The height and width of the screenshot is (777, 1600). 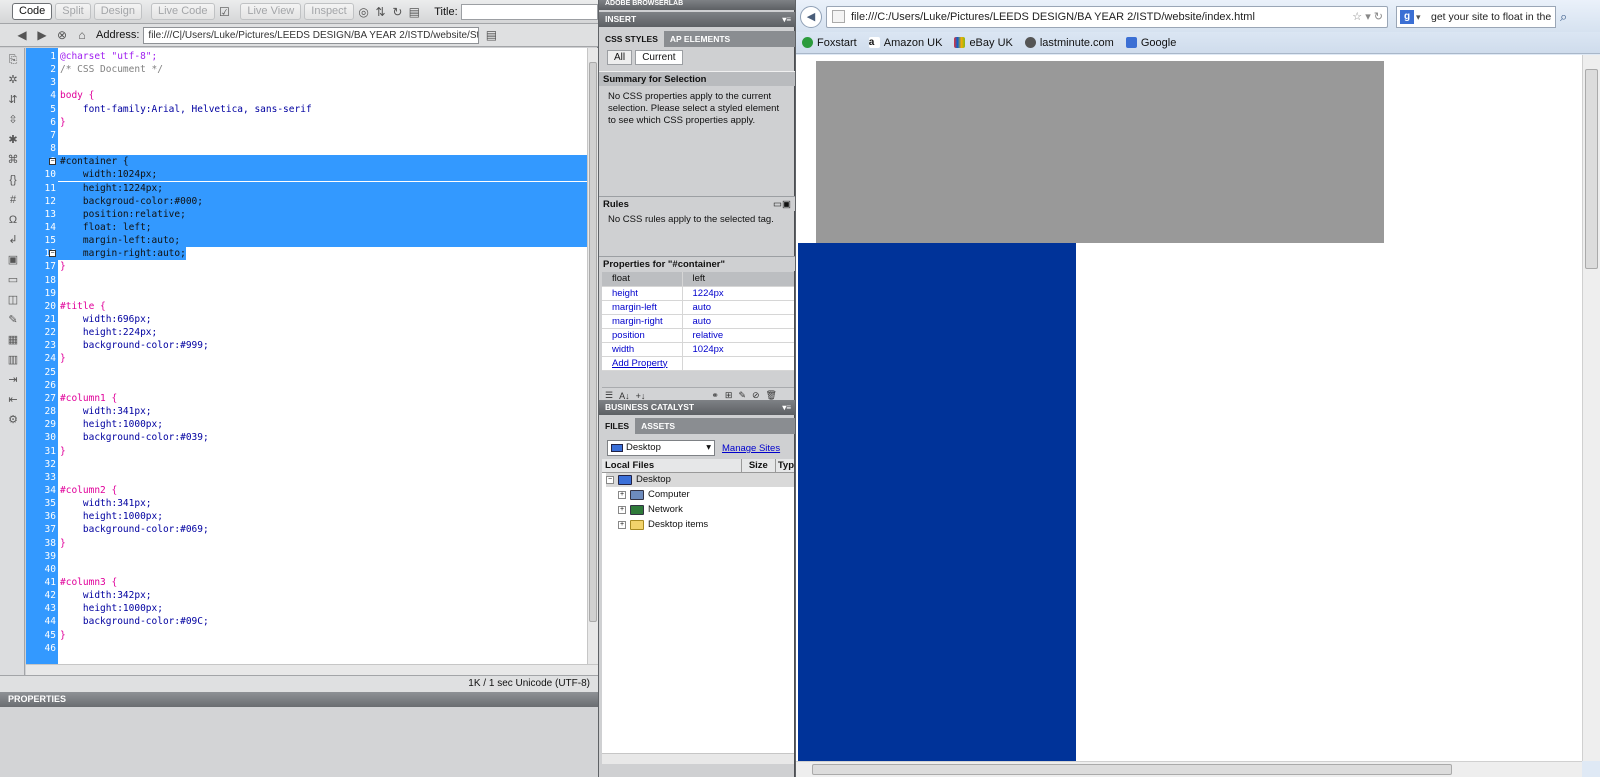 I want to click on insert-panel-header: INSERT ▾≡, so click(x=697, y=19).